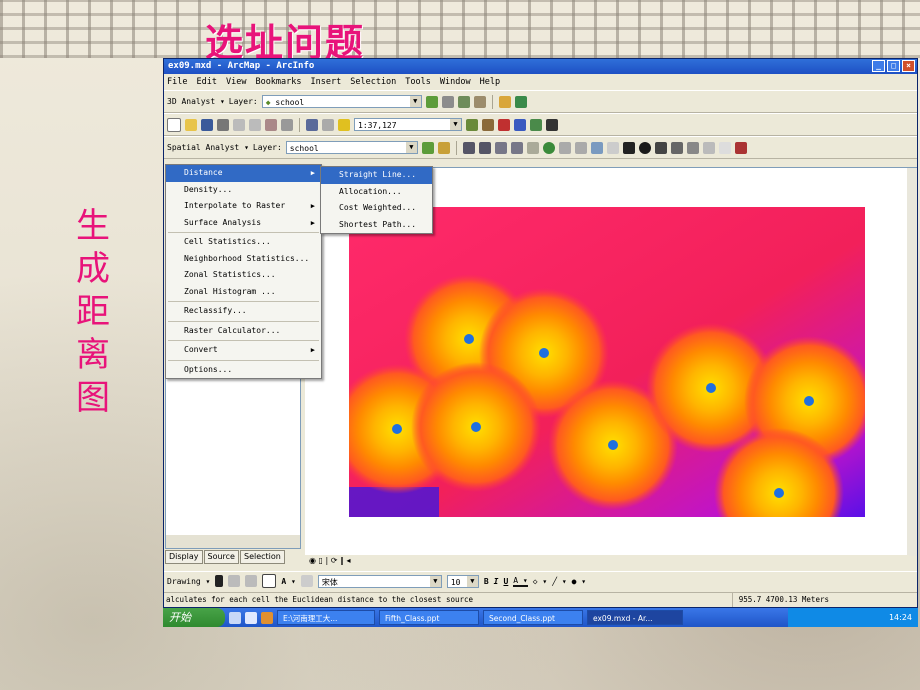 This screenshot has height=690, width=920. What do you see at coordinates (234, 581) in the screenshot?
I see `rotate-icon` at bounding box center [234, 581].